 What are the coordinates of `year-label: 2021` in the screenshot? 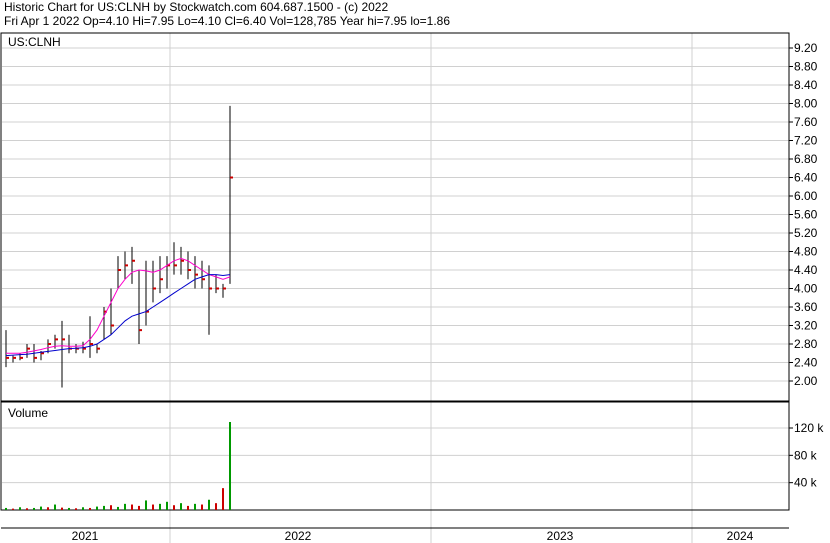 It's located at (85, 536).